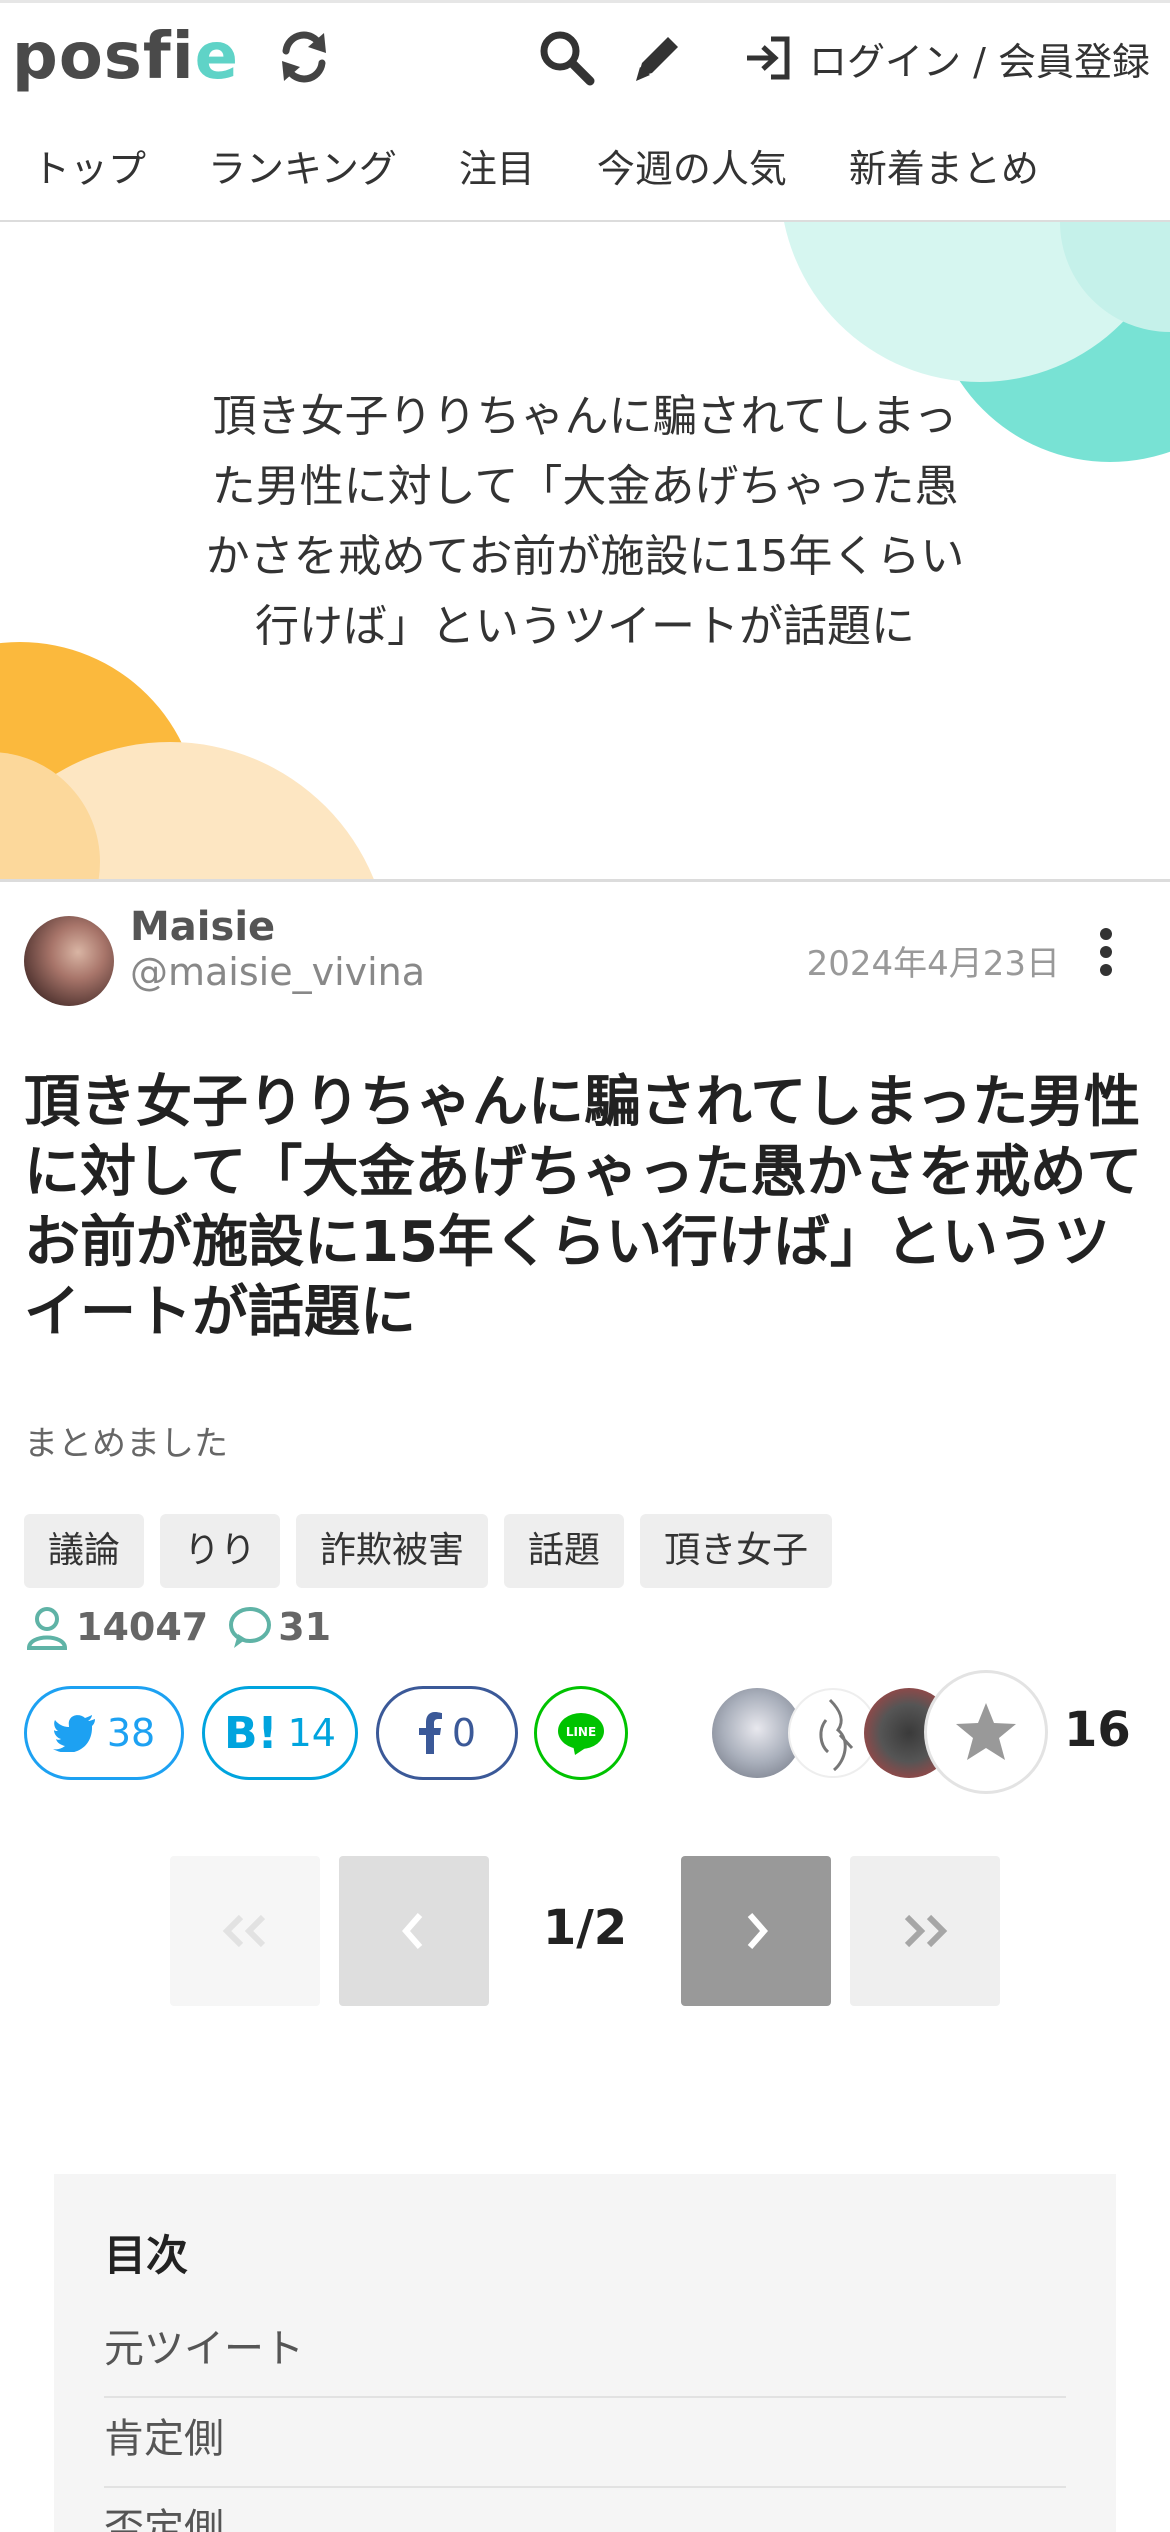 Image resolution: width=1170 pixels, height=2532 pixels. I want to click on logo-text: posfi, so click(103, 57).